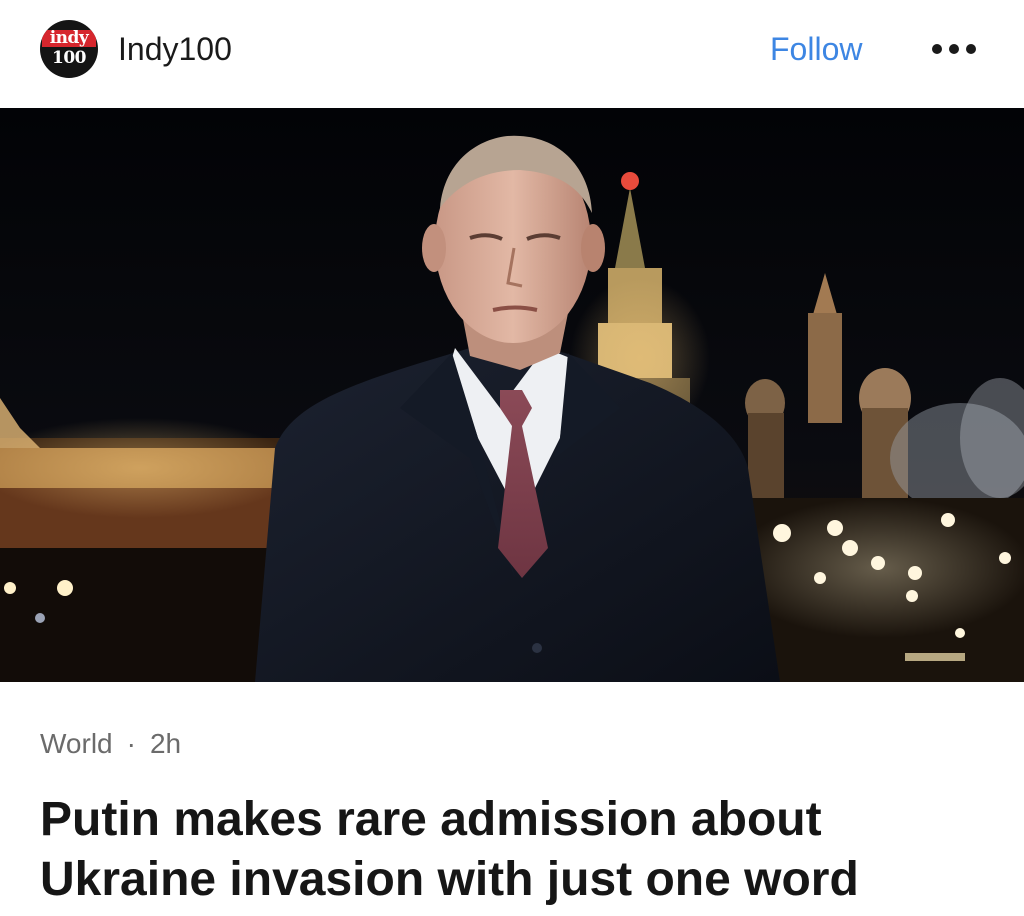 The image size is (1024, 916). Describe the element at coordinates (76, 743) in the screenshot. I see `article-category: World` at that location.